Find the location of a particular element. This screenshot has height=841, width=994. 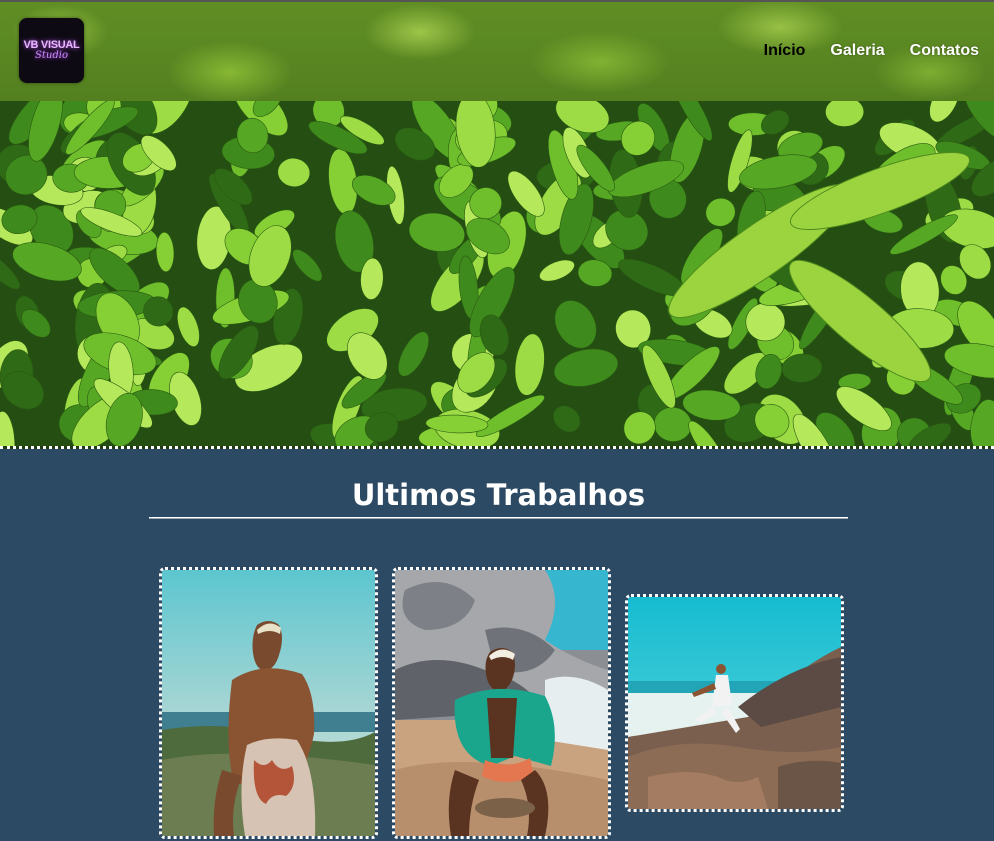

site-logo: VB VISUAL Studio is located at coordinates (51, 50).